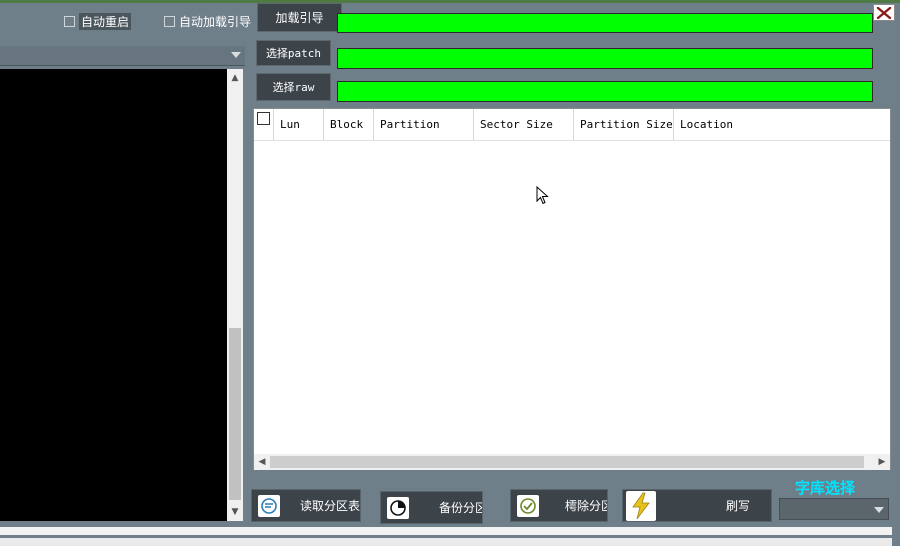  I want to click on read-icon, so click(269, 505).